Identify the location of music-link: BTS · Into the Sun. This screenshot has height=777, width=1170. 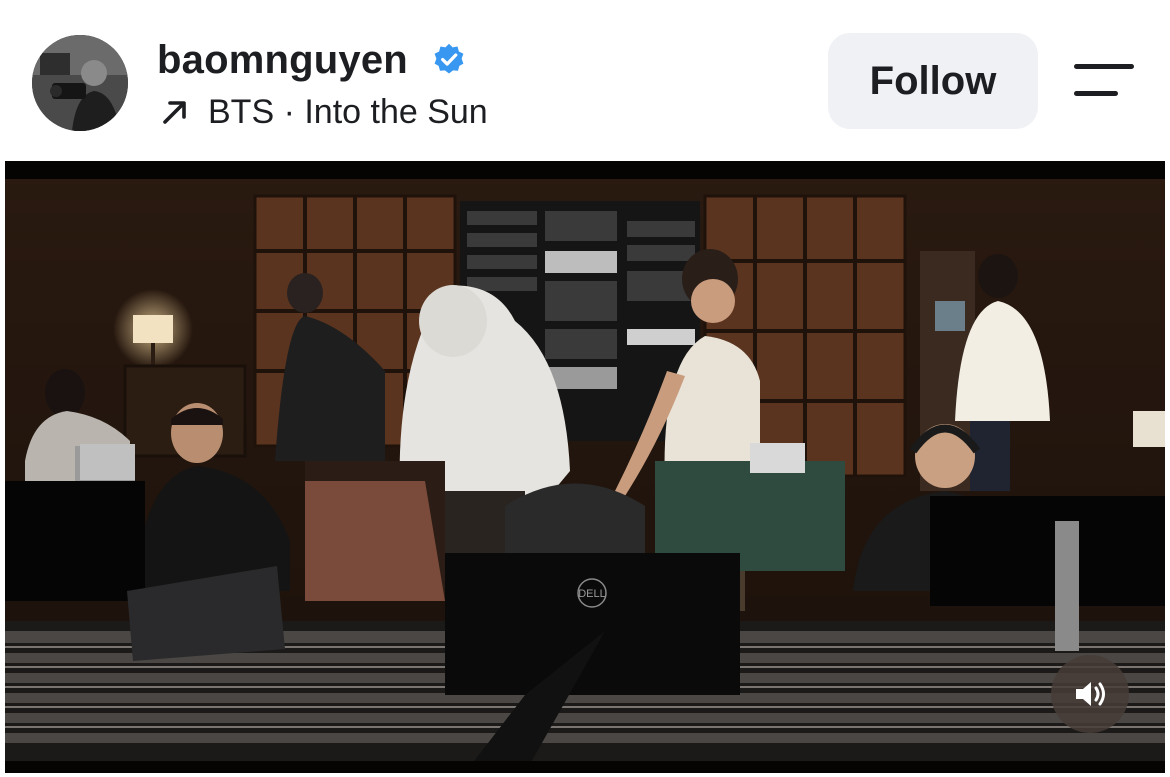
(324, 112).